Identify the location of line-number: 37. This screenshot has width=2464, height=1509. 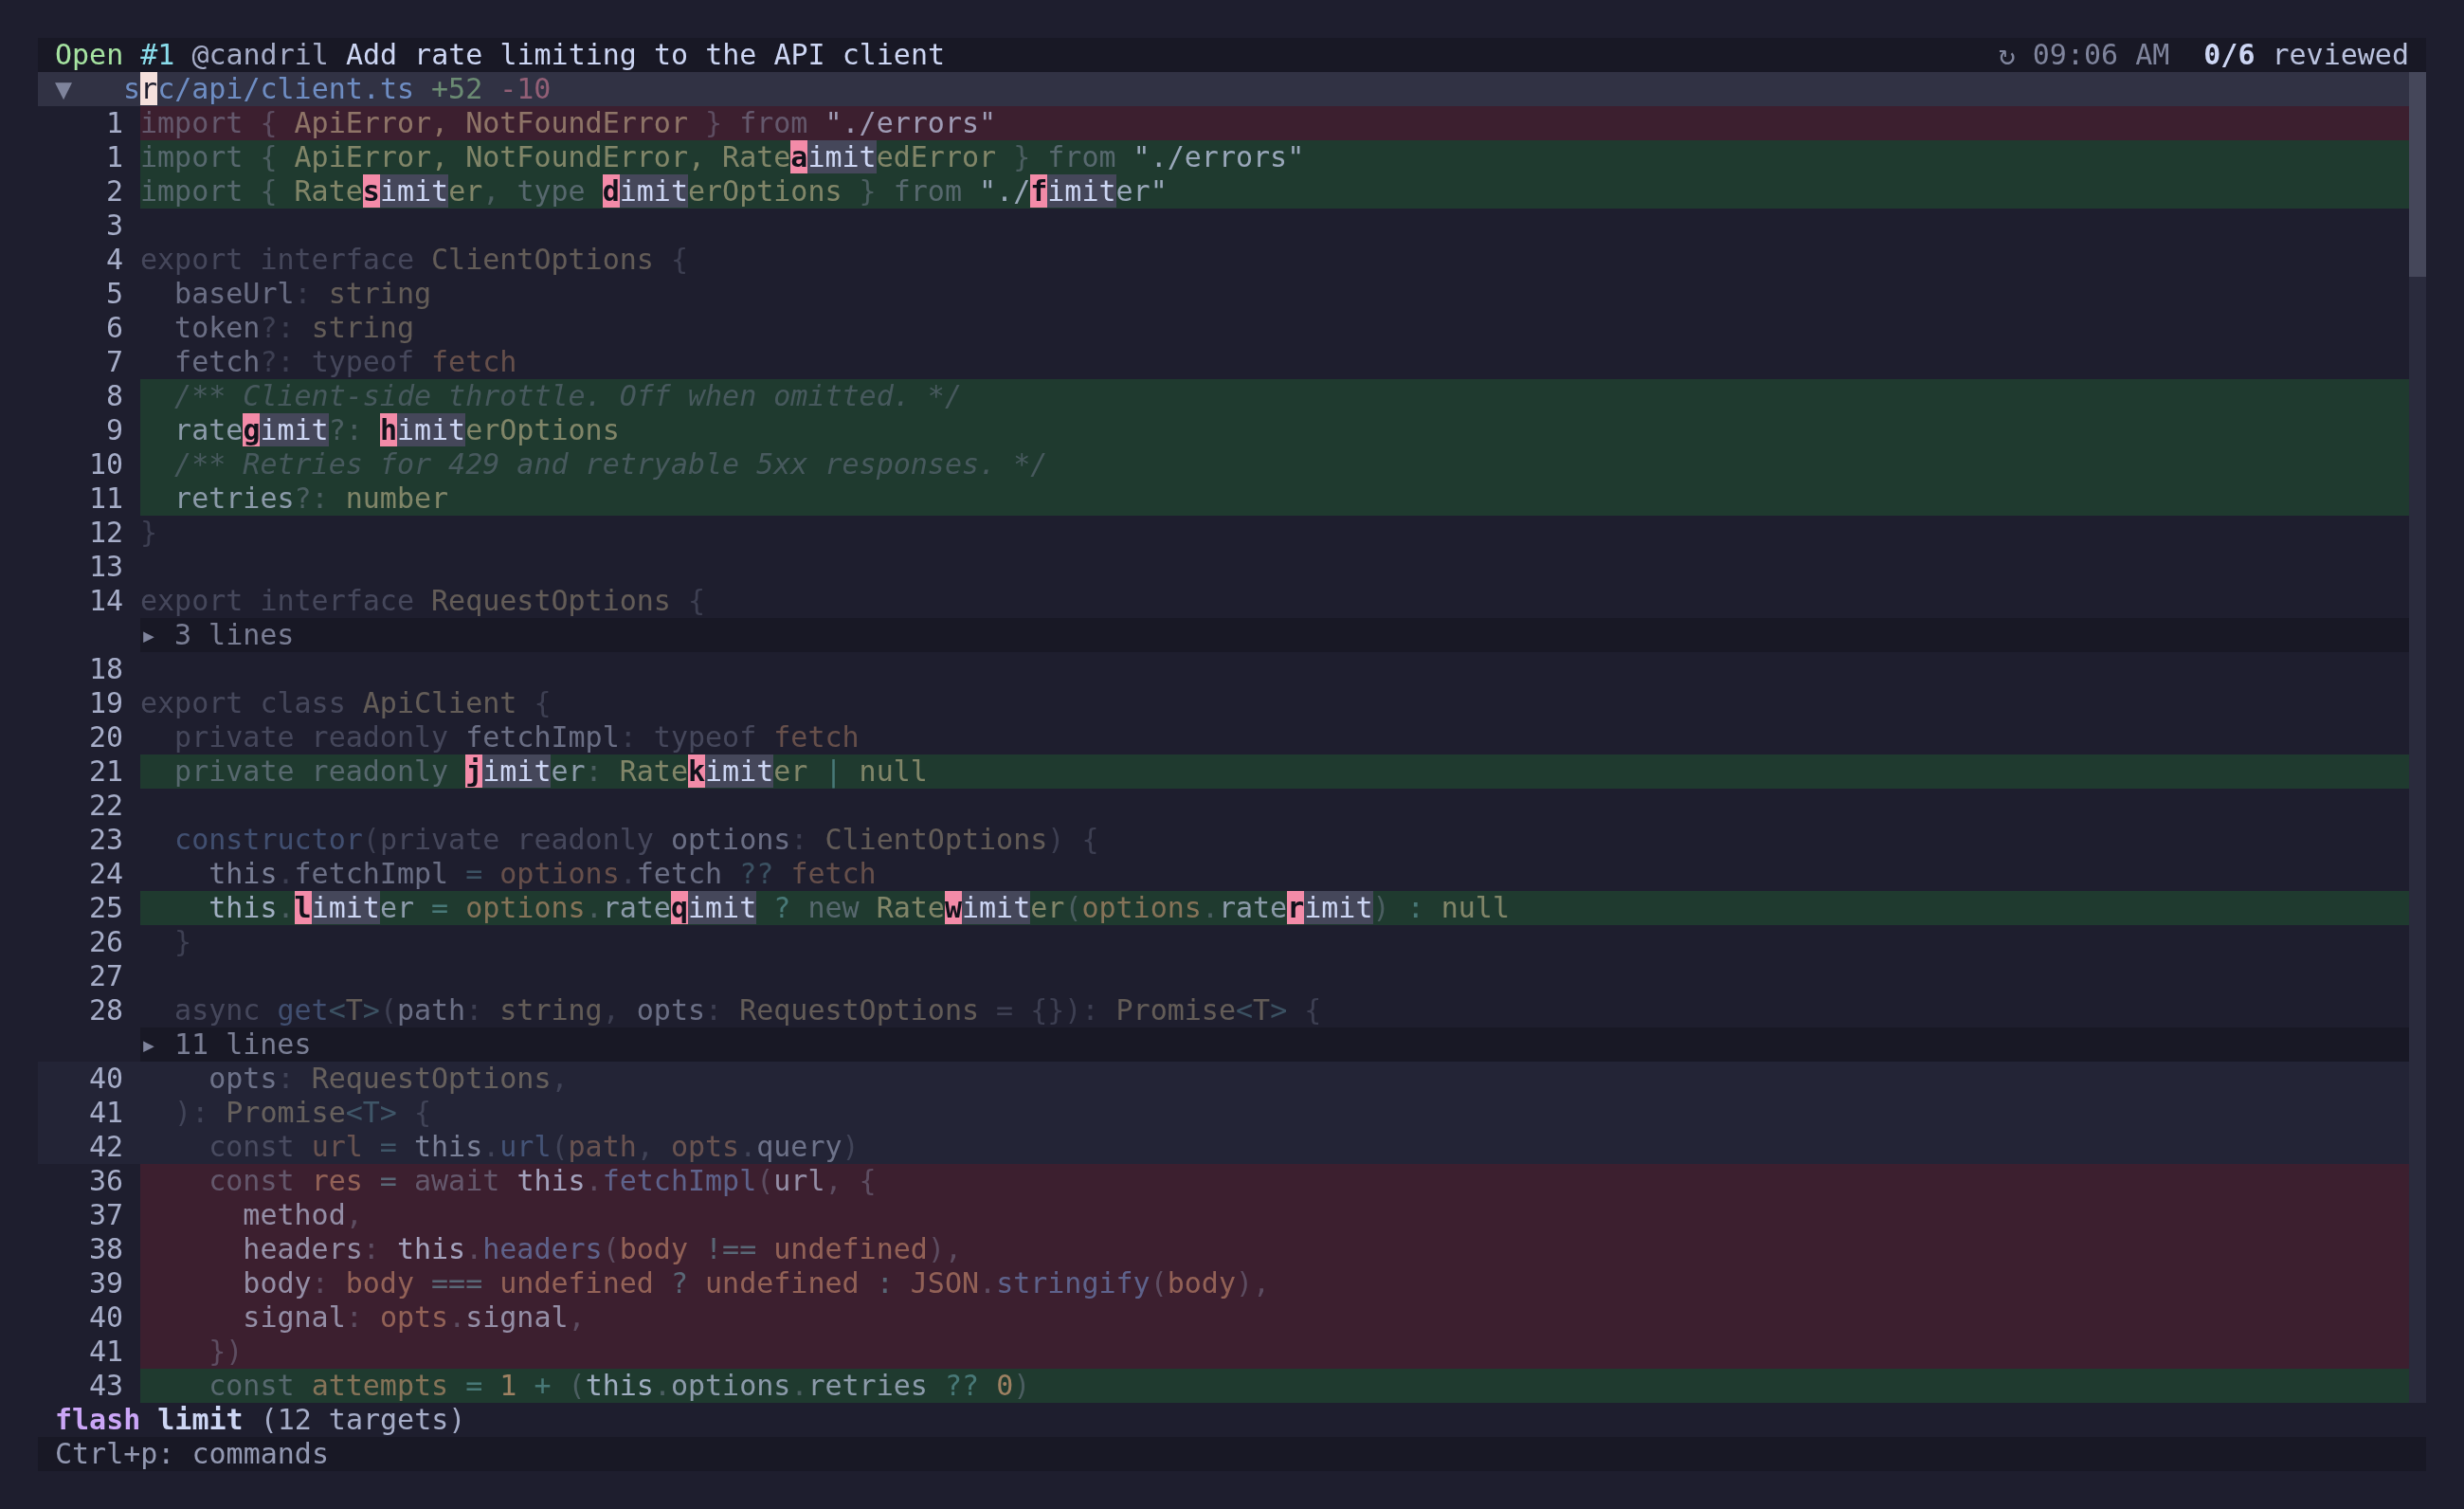
(106, 1215).